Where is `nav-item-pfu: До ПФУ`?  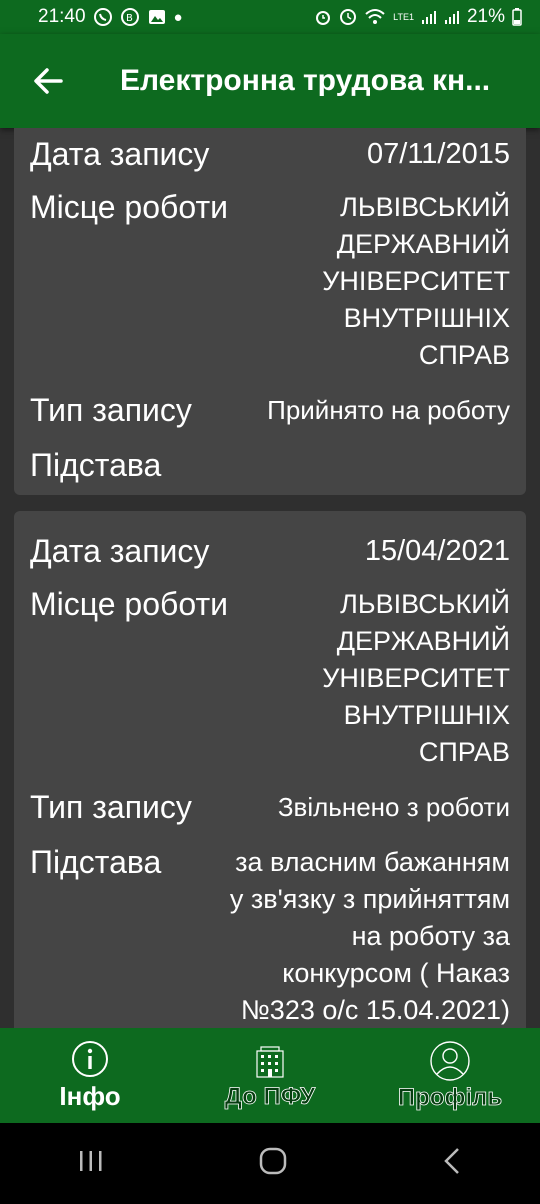 nav-item-pfu: До ПФУ is located at coordinates (270, 1076).